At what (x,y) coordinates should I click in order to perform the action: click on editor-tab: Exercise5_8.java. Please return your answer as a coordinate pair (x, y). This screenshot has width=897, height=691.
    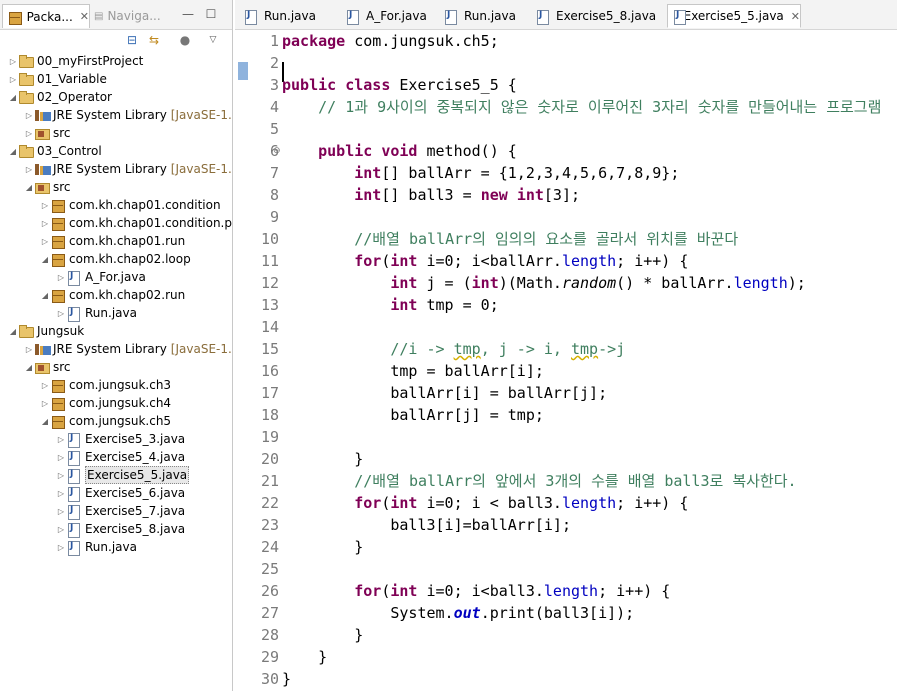
    Looking at the image, I should click on (596, 16).